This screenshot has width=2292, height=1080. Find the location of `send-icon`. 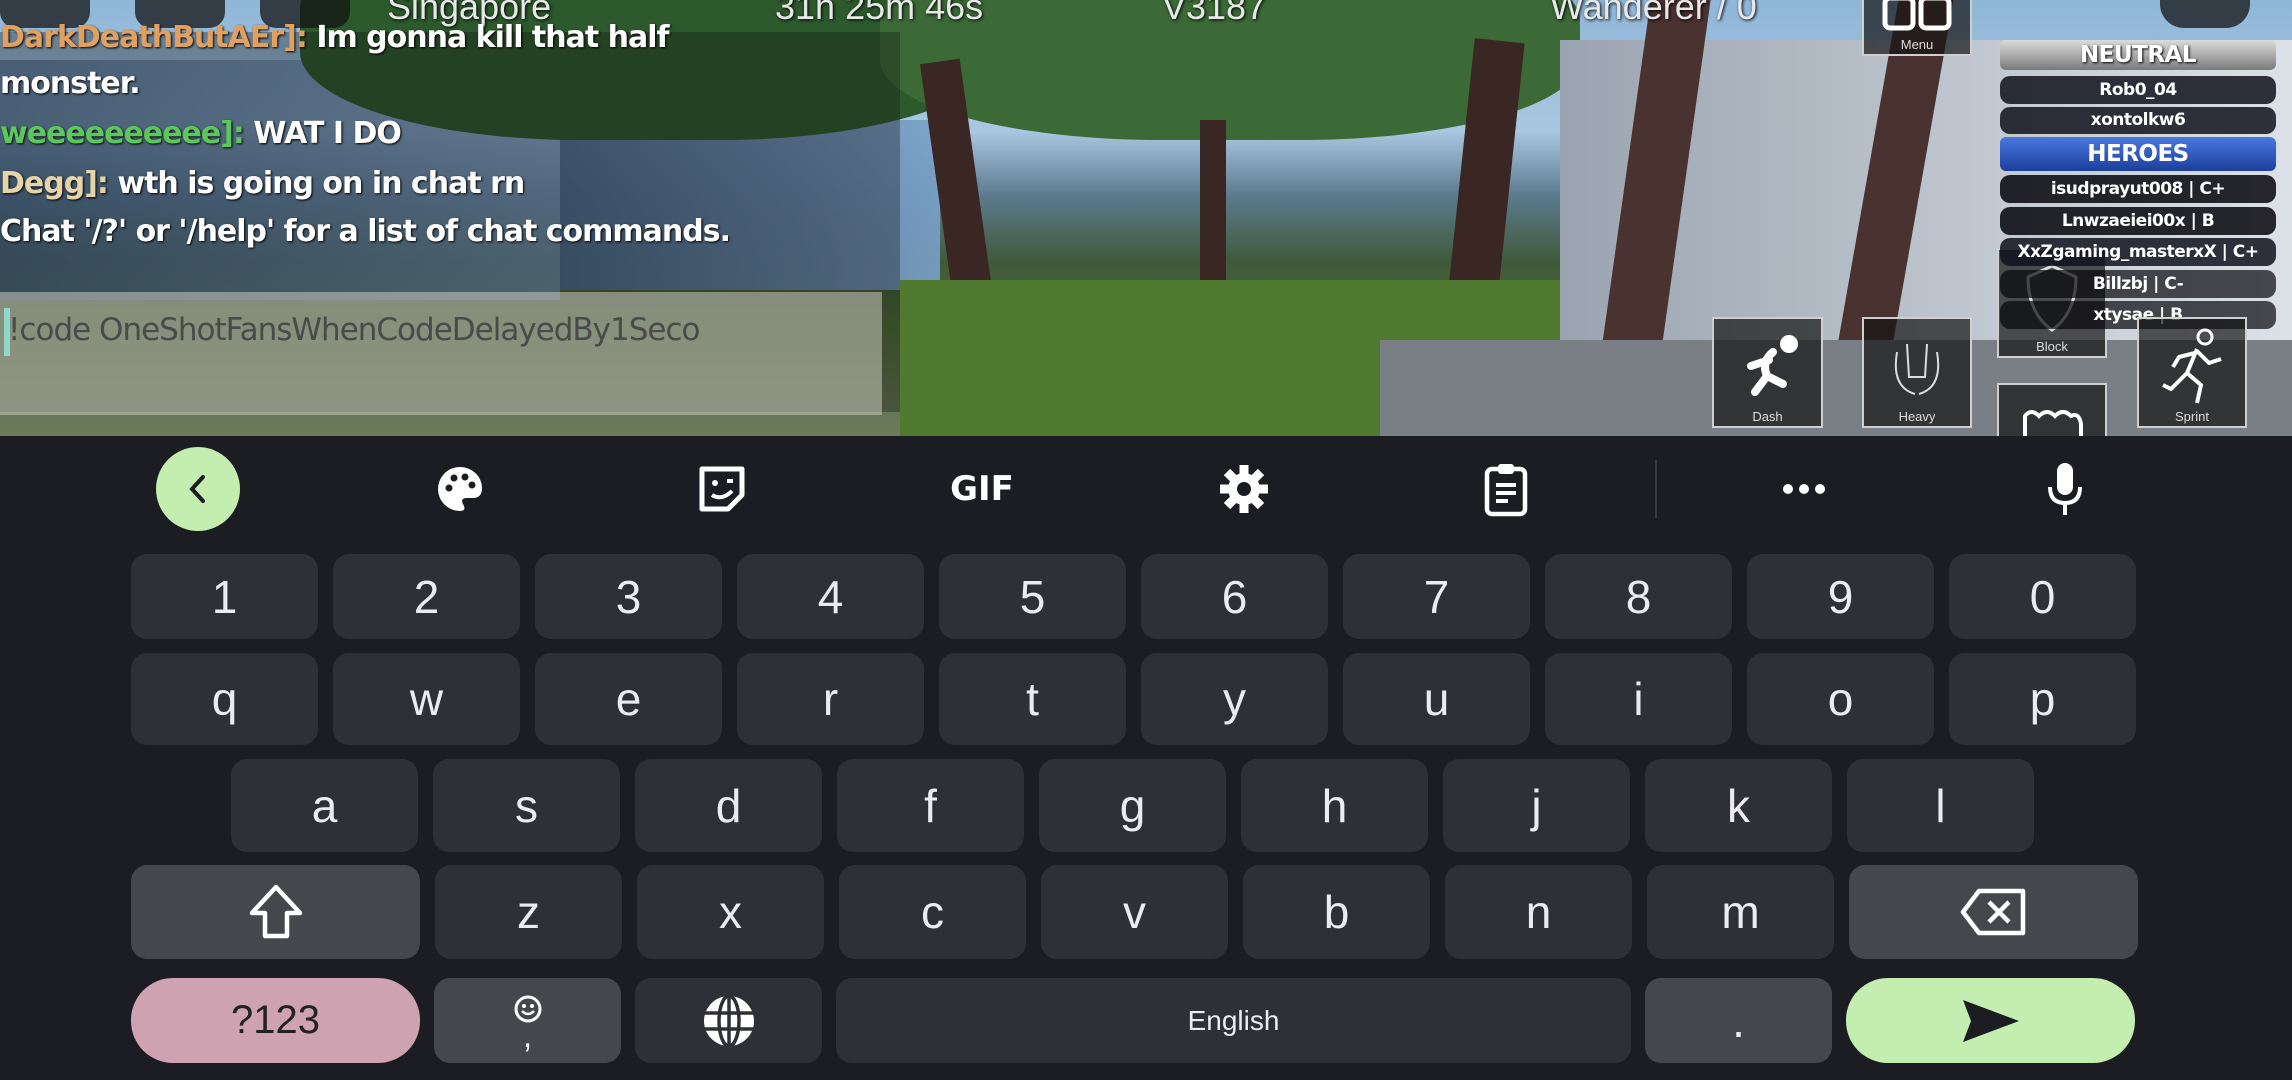

send-icon is located at coordinates (1990, 1020).